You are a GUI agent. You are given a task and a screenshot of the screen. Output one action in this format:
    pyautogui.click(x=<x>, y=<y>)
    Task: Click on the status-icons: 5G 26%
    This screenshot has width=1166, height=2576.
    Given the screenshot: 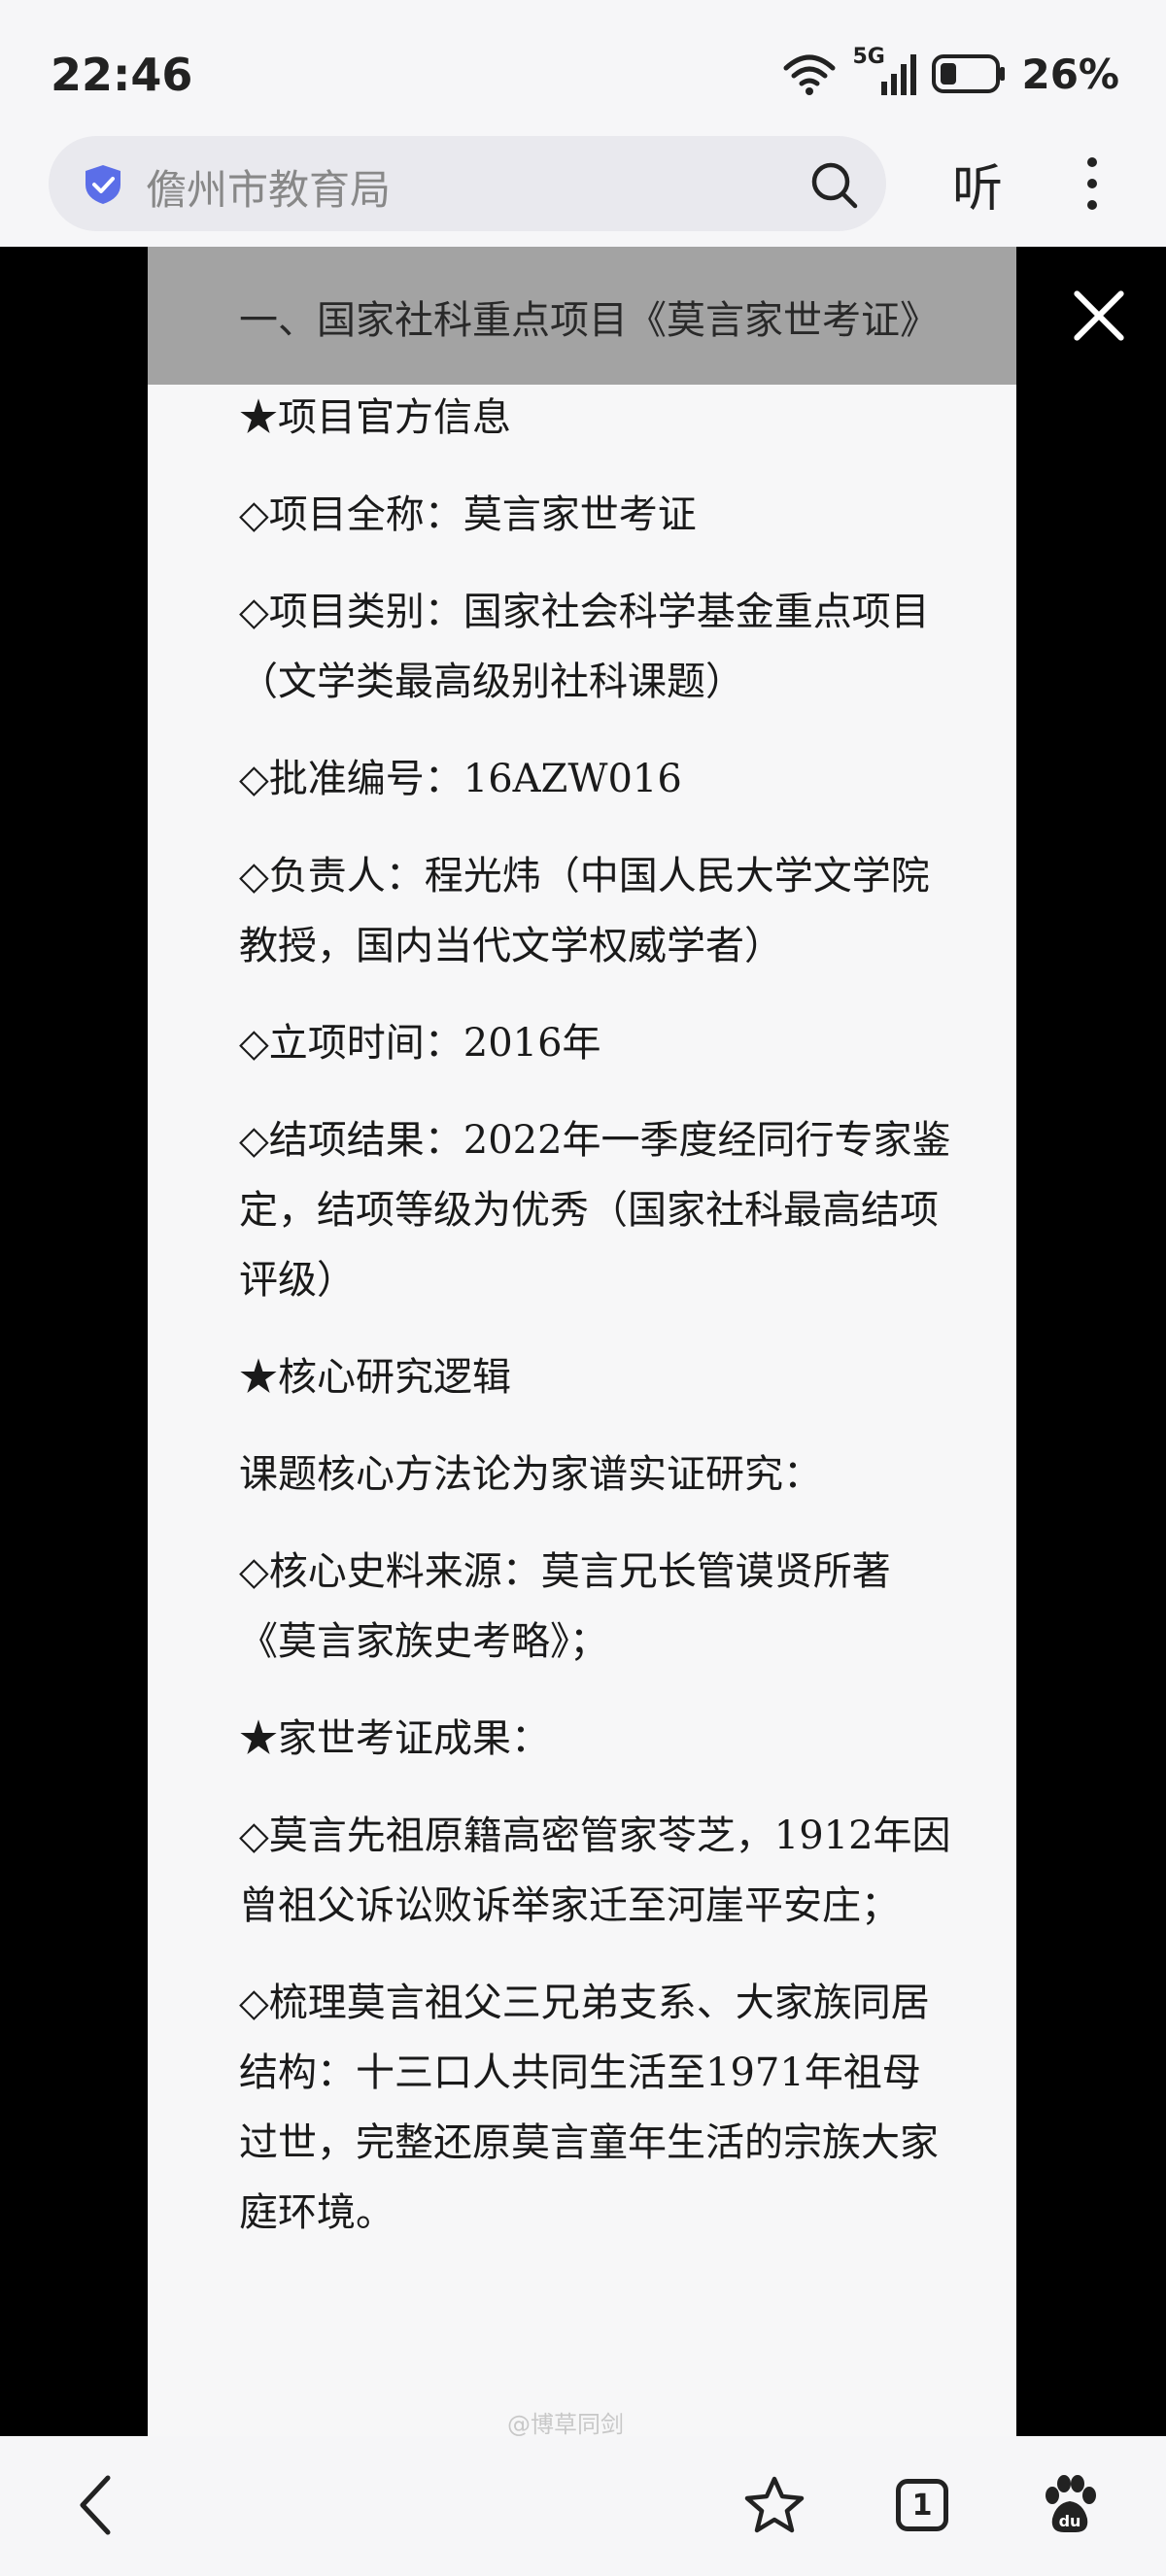 What is the action you would take?
    pyautogui.click(x=950, y=73)
    